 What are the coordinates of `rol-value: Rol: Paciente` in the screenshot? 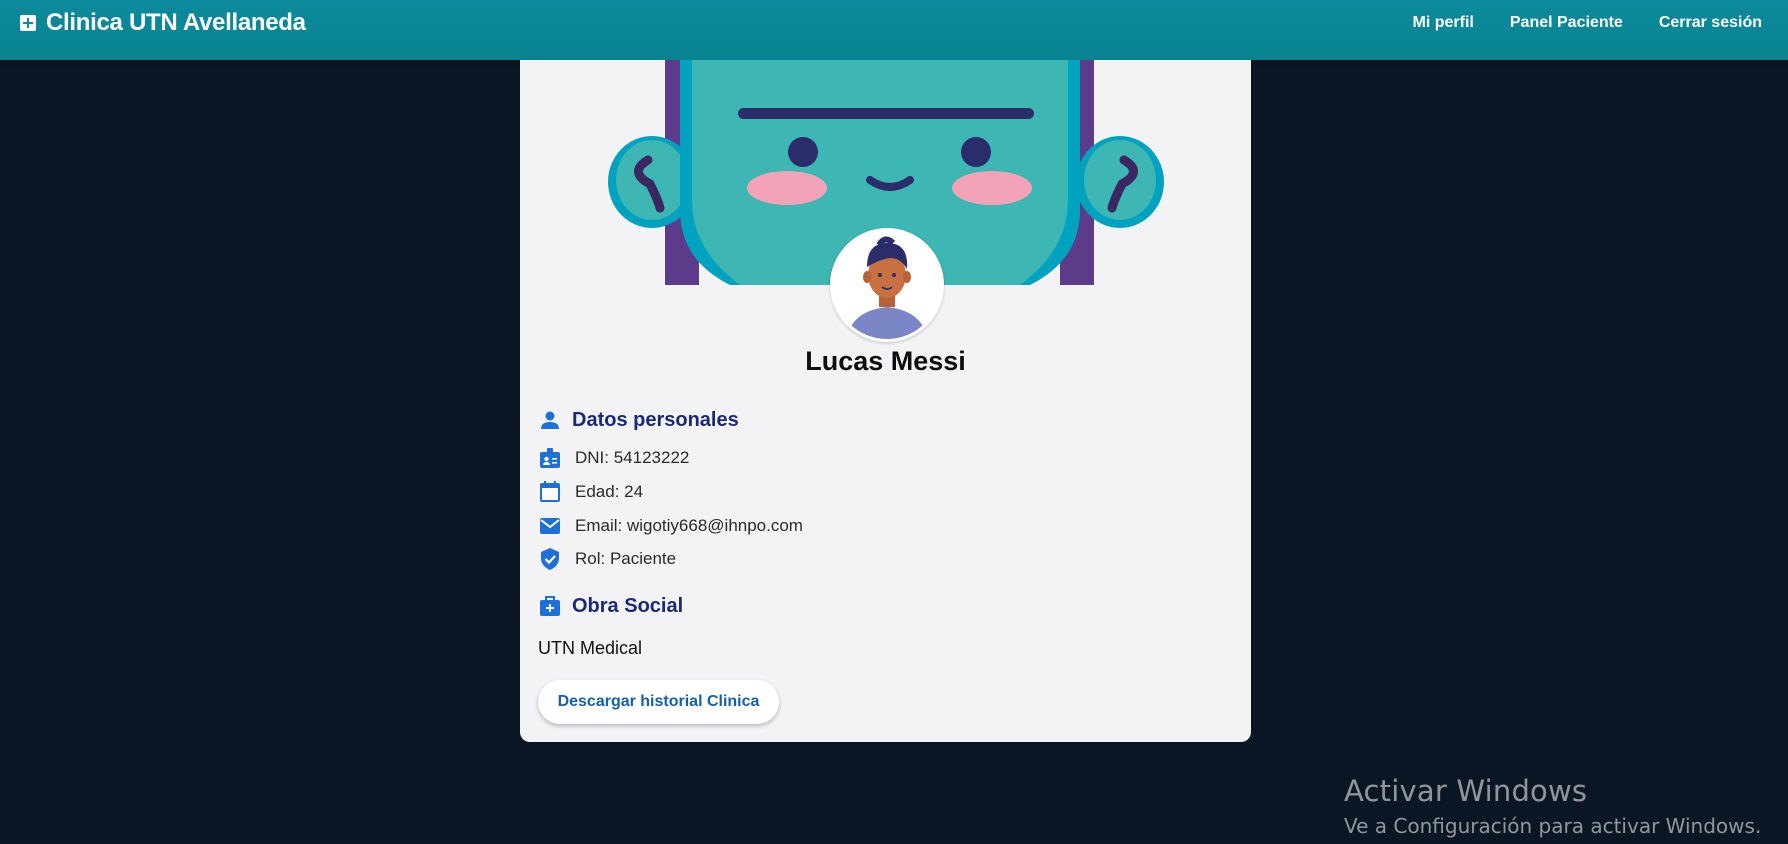 It's located at (626, 558).